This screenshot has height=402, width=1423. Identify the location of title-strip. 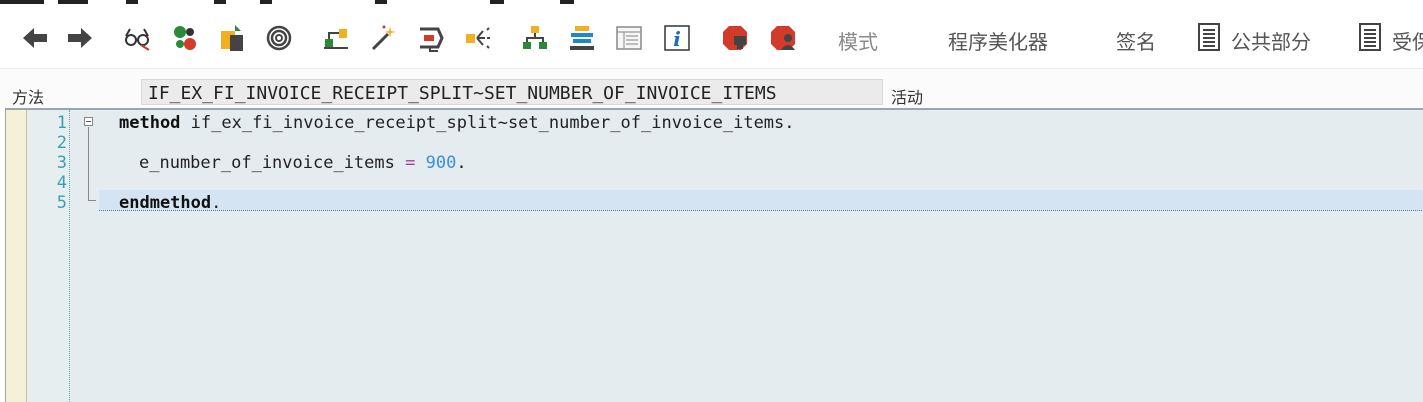
(711, 4).